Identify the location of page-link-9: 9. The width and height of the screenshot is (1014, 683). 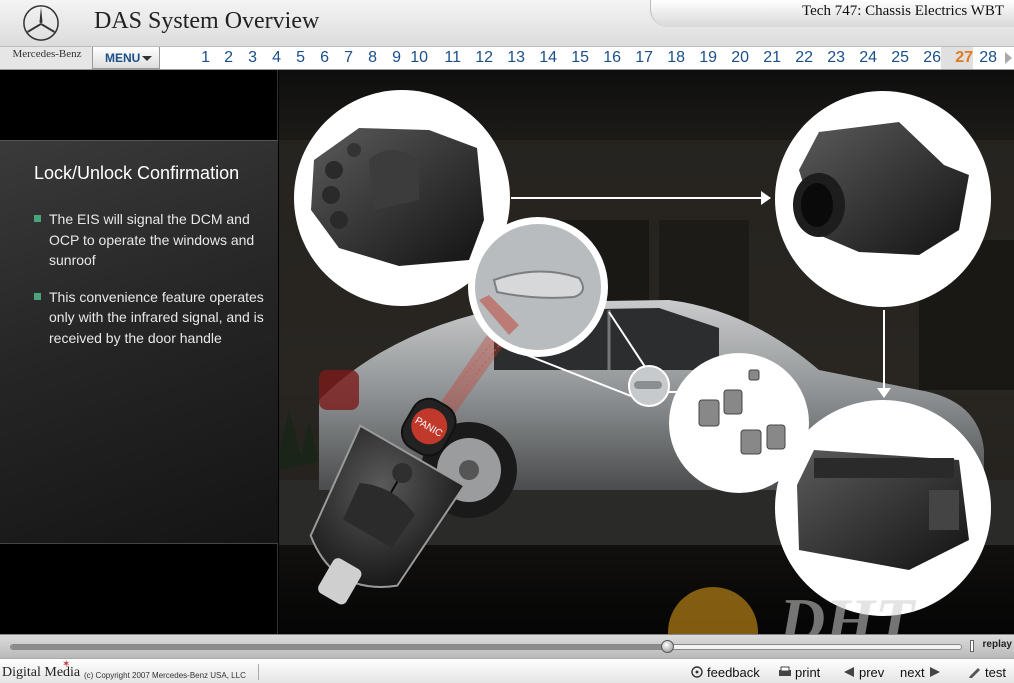
(389, 58).